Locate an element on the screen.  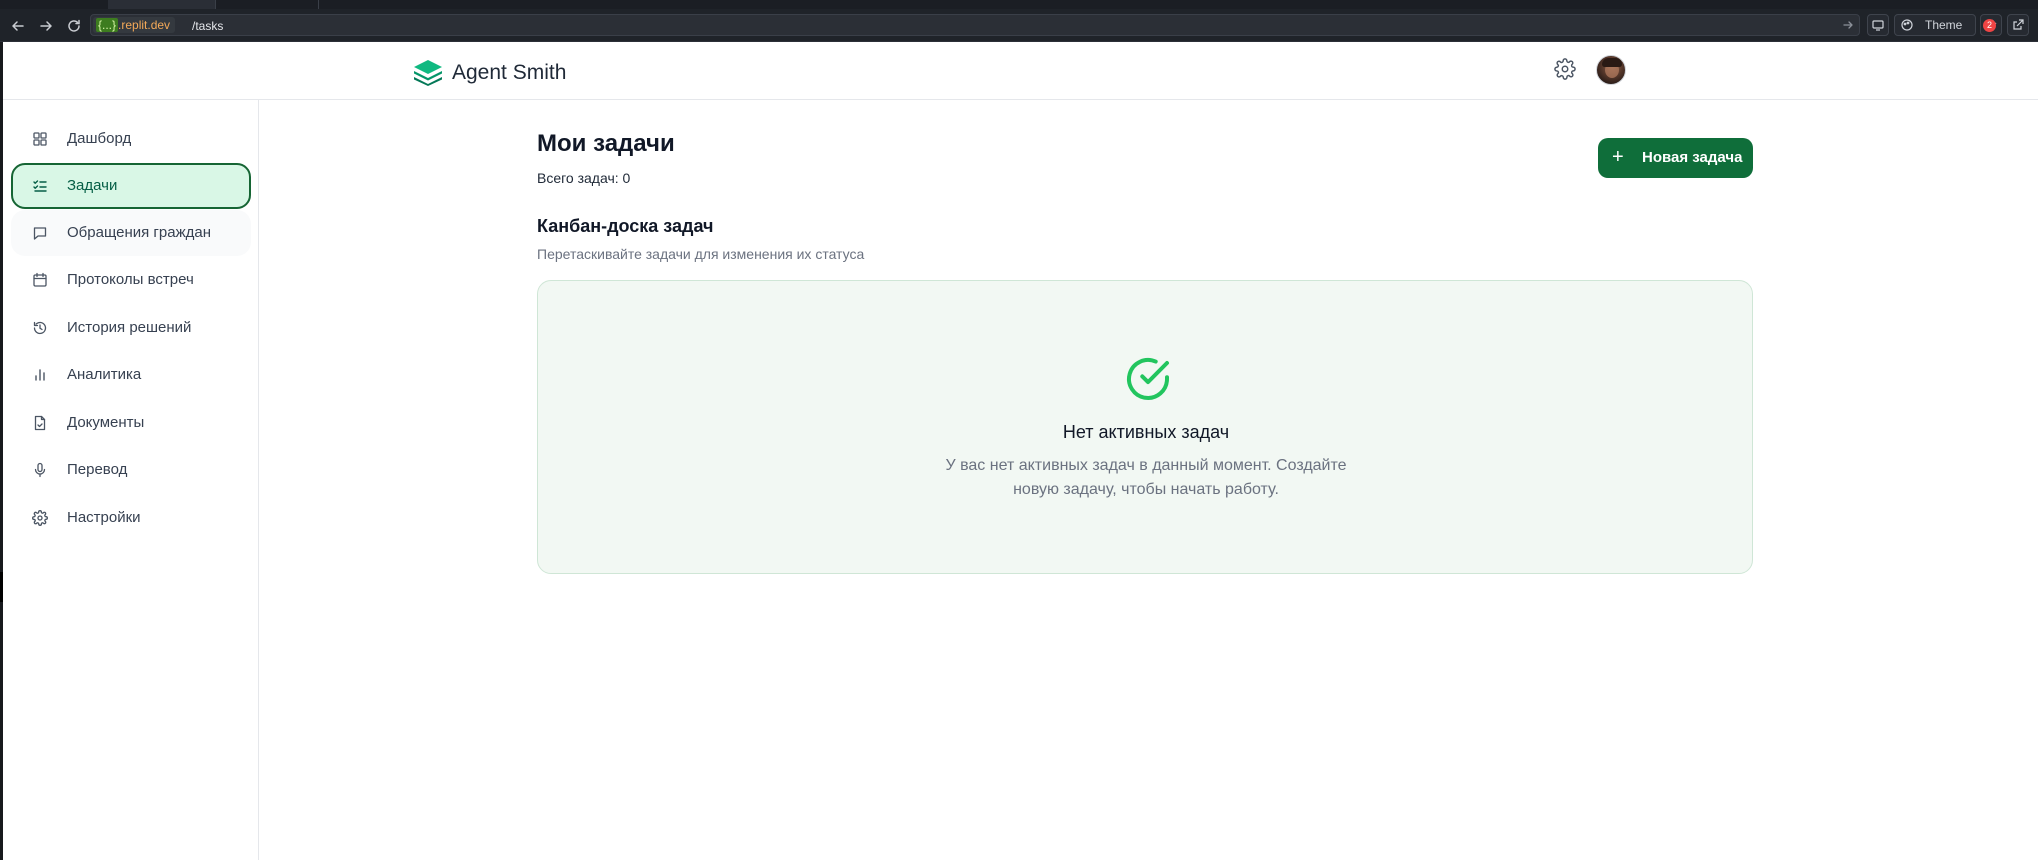
devtools-button is located at coordinates (1878, 25).